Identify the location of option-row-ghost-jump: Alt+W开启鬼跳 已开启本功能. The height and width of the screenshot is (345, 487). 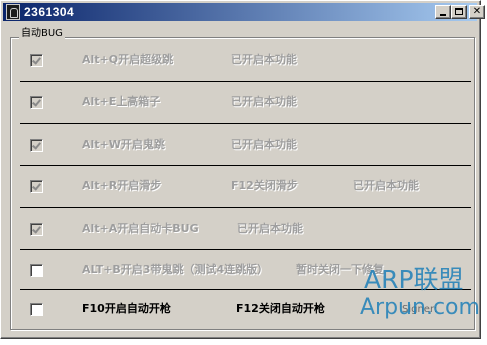
(243, 137).